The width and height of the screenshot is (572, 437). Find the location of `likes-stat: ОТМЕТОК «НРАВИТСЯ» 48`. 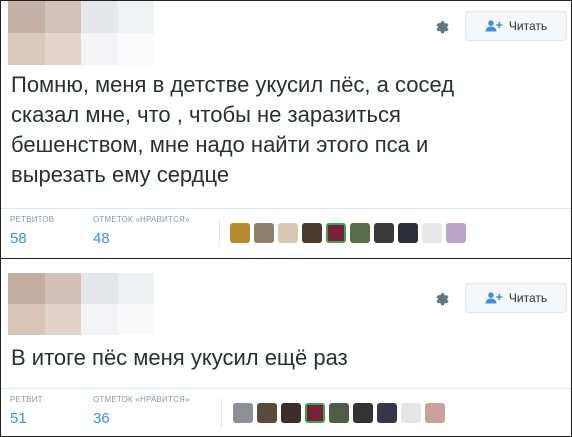

likes-stat: ОТМЕТОК «НРАВИТСЯ» 48 is located at coordinates (141, 231).